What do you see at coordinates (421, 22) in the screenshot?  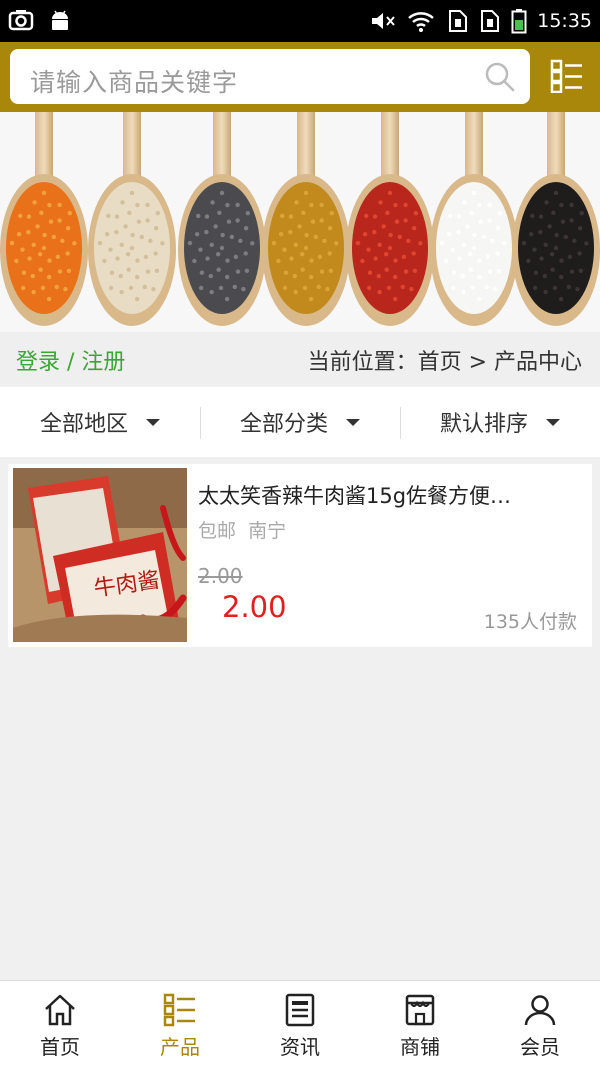 I see `wifi-icon` at bounding box center [421, 22].